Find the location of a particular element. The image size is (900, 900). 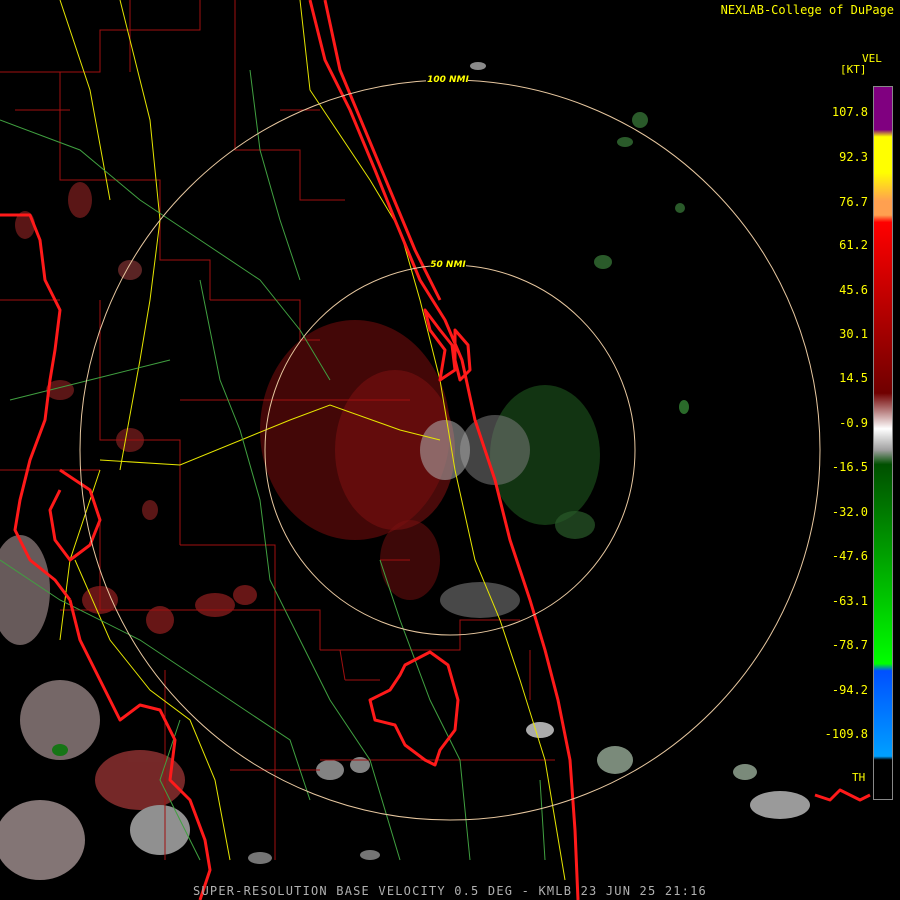

legend-tick-label: 45.6 is located at coordinates (853, 290).